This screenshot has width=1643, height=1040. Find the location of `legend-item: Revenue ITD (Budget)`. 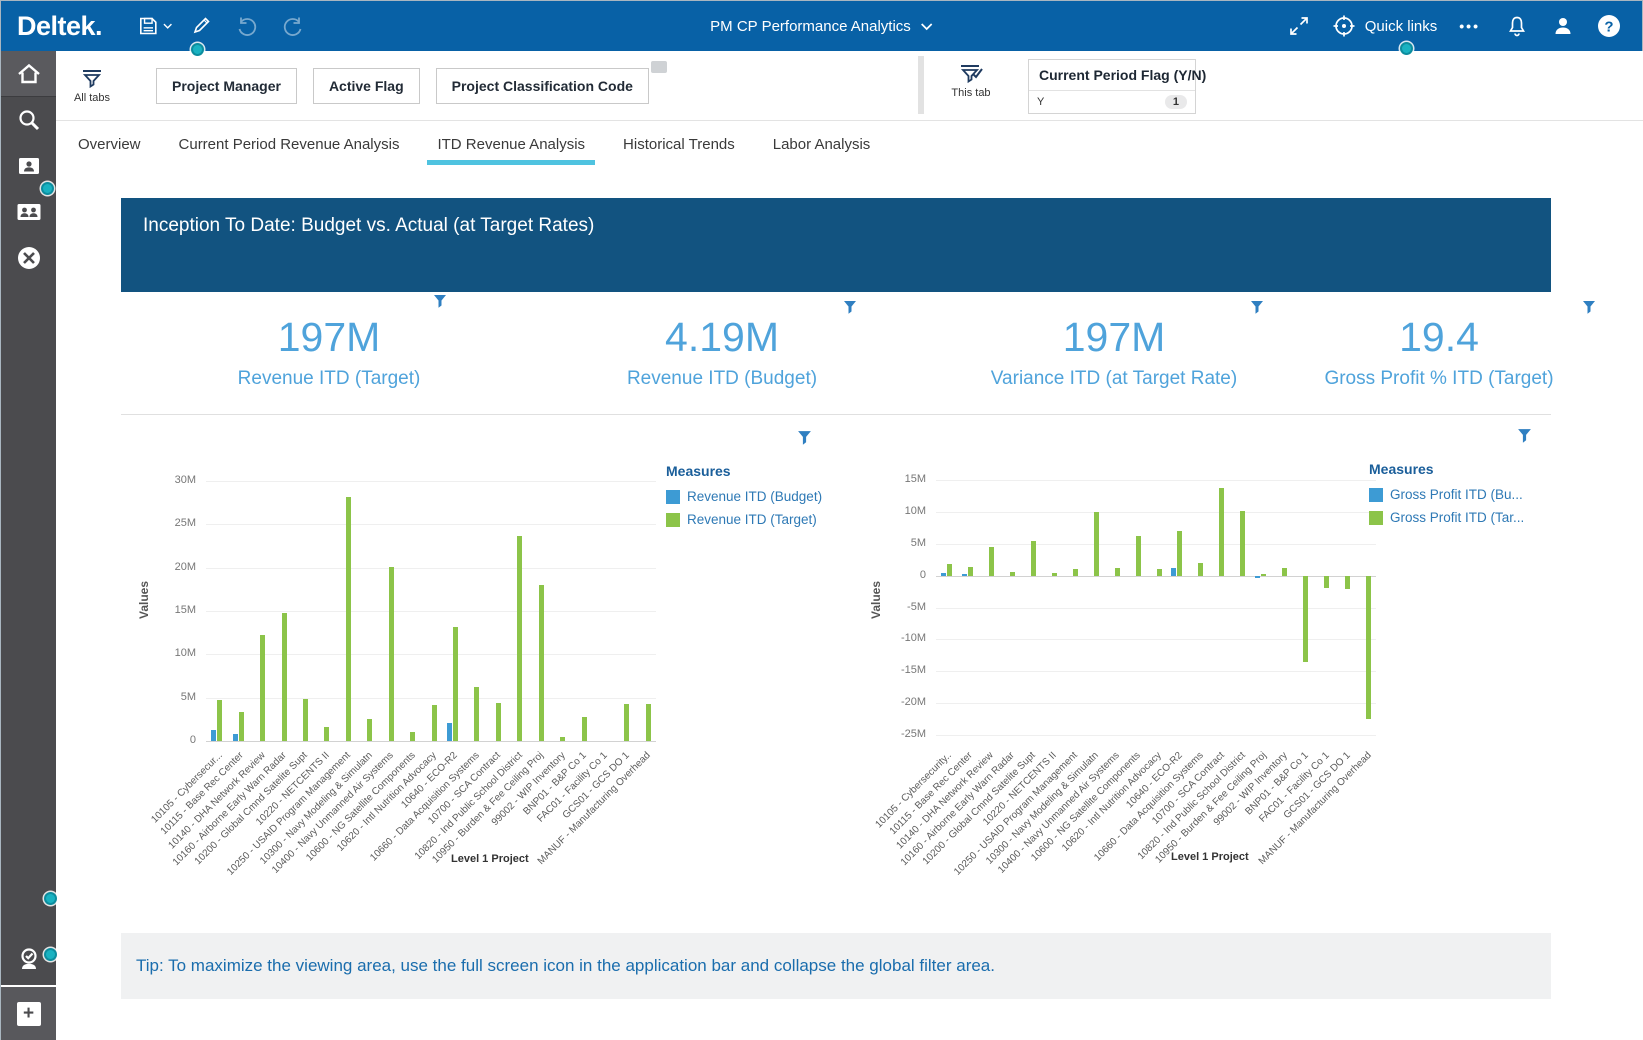

legend-item: Revenue ITD (Budget) is located at coordinates (753, 496).